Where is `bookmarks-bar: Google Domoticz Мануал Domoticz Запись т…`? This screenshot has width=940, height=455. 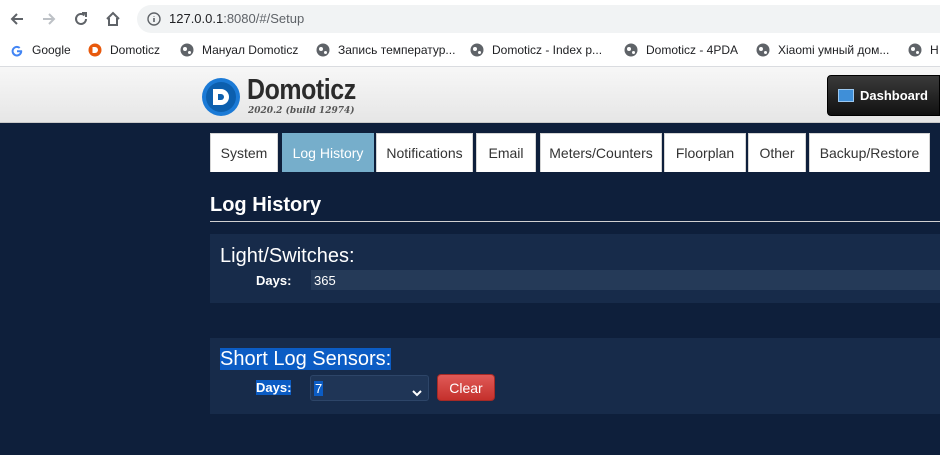
bookmarks-bar: Google Domoticz Мануал Domoticz Запись т… is located at coordinates (470, 52).